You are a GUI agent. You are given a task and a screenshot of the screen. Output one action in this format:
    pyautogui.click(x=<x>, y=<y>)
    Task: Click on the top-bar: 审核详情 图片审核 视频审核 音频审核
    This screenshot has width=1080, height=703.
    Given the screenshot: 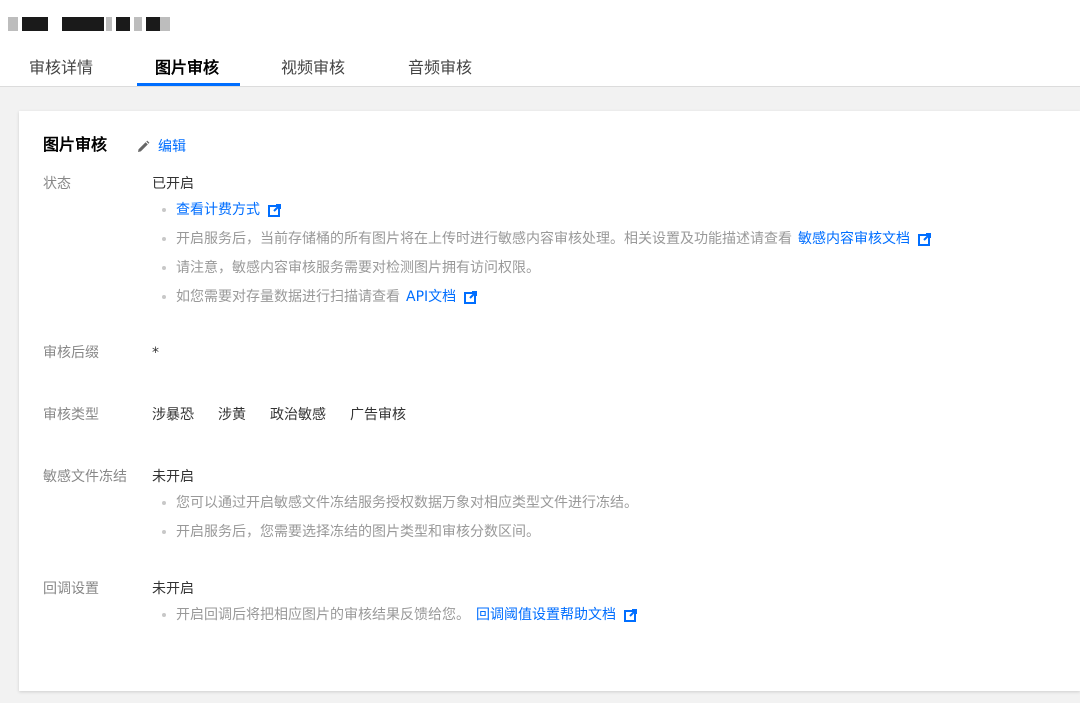 What is the action you would take?
    pyautogui.click(x=540, y=43)
    